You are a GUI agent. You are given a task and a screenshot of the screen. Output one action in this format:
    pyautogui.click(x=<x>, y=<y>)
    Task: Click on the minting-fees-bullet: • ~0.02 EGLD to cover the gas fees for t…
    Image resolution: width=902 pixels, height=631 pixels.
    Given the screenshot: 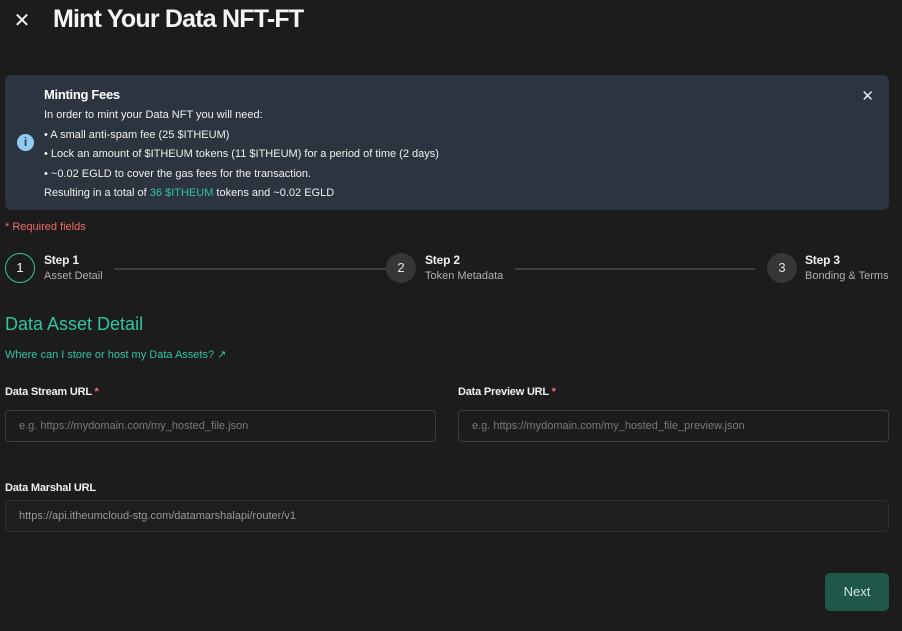 What is the action you would take?
    pyautogui.click(x=178, y=173)
    